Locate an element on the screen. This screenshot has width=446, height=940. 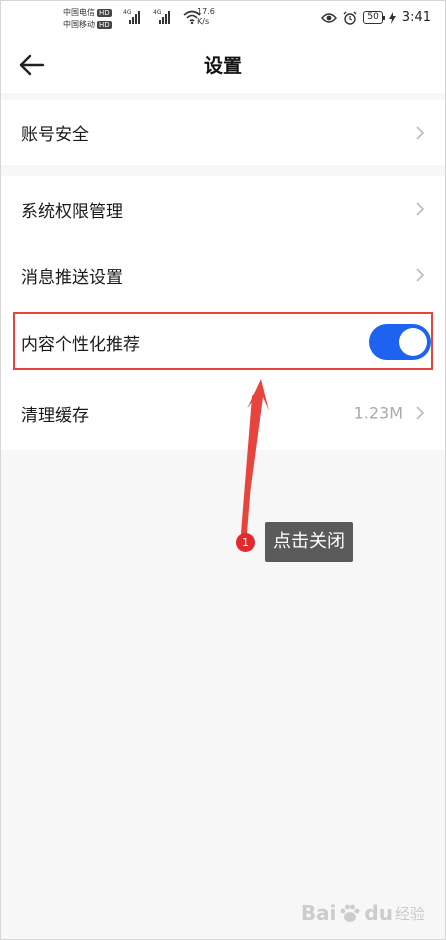
push-settings-item: 消息推送设置 is located at coordinates (223, 275).